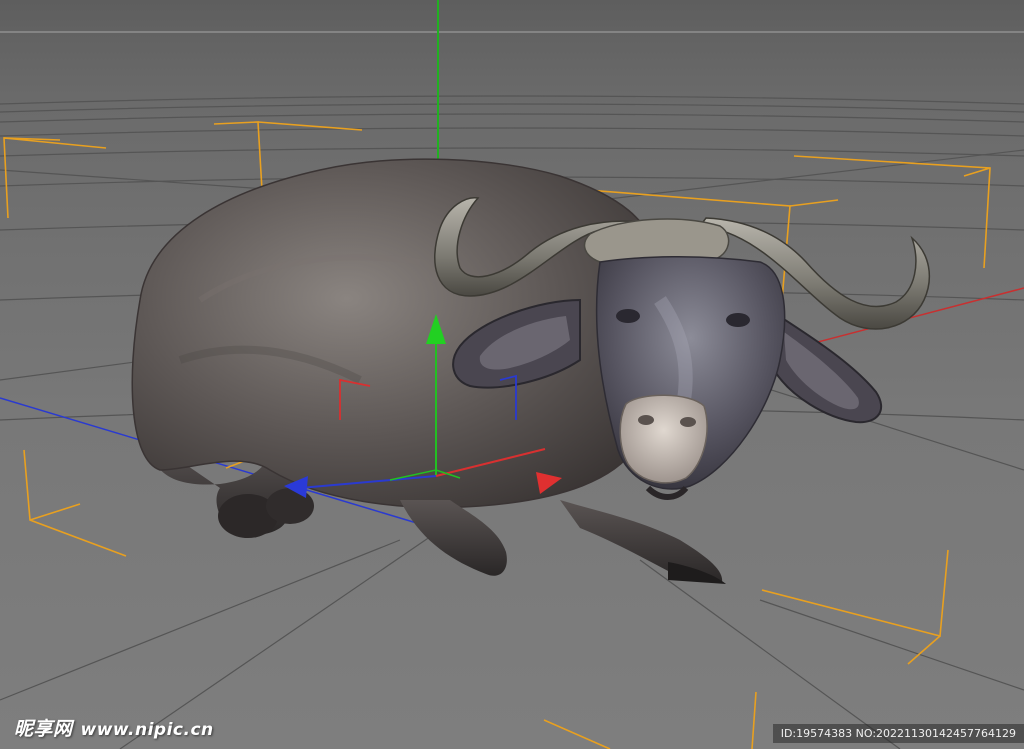 This screenshot has width=1024, height=749. What do you see at coordinates (898, 733) in the screenshot?
I see `image-id-label: ID:19574383 NO:20221130142457764129` at bounding box center [898, 733].